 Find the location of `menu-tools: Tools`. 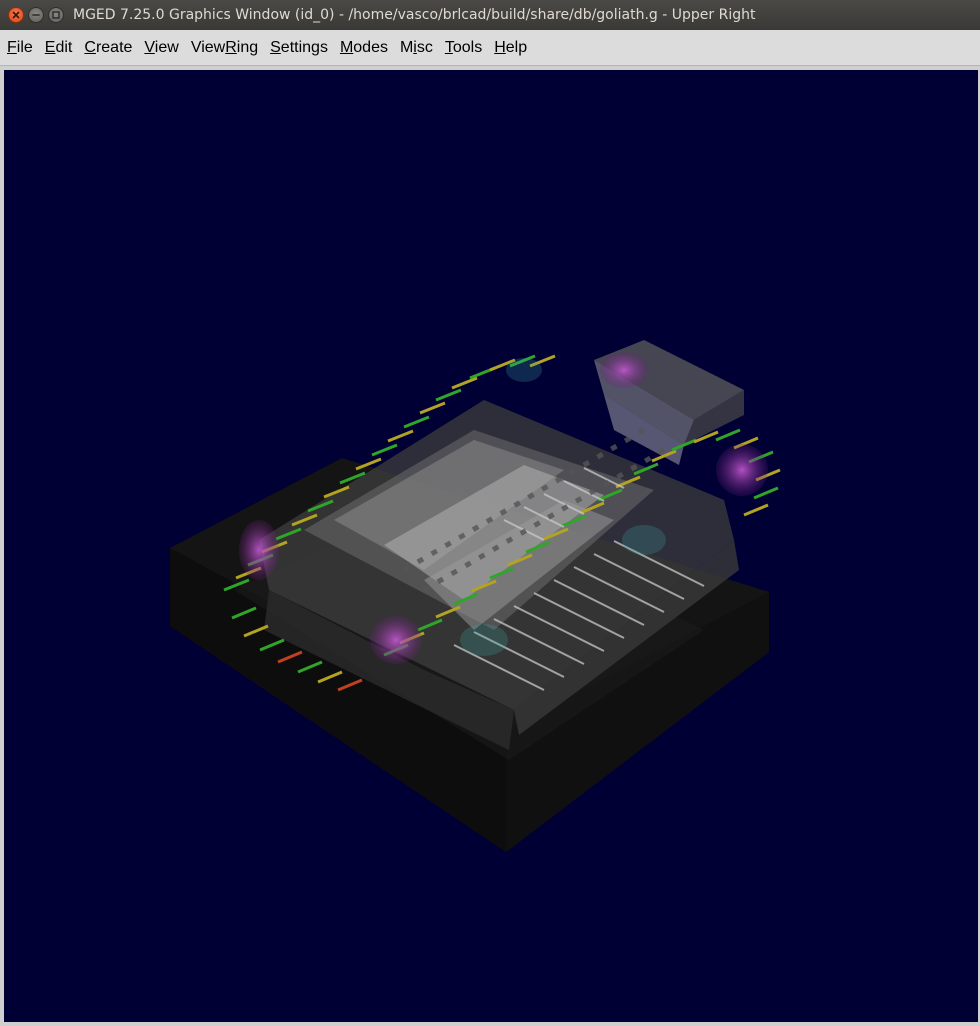

menu-tools: Tools is located at coordinates (463, 48).